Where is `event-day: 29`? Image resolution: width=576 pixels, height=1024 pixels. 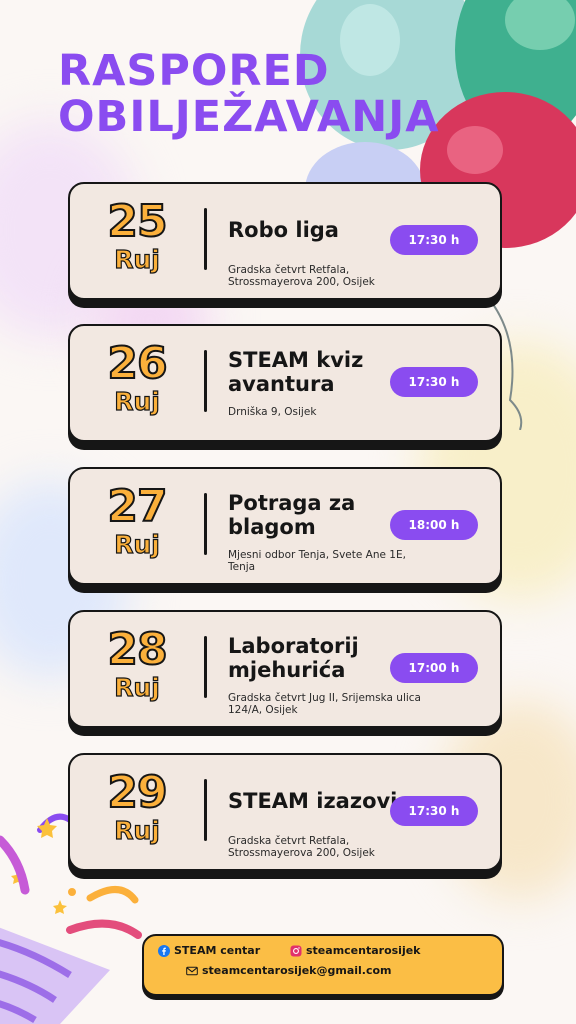
event-day: 29 is located at coordinates (137, 792).